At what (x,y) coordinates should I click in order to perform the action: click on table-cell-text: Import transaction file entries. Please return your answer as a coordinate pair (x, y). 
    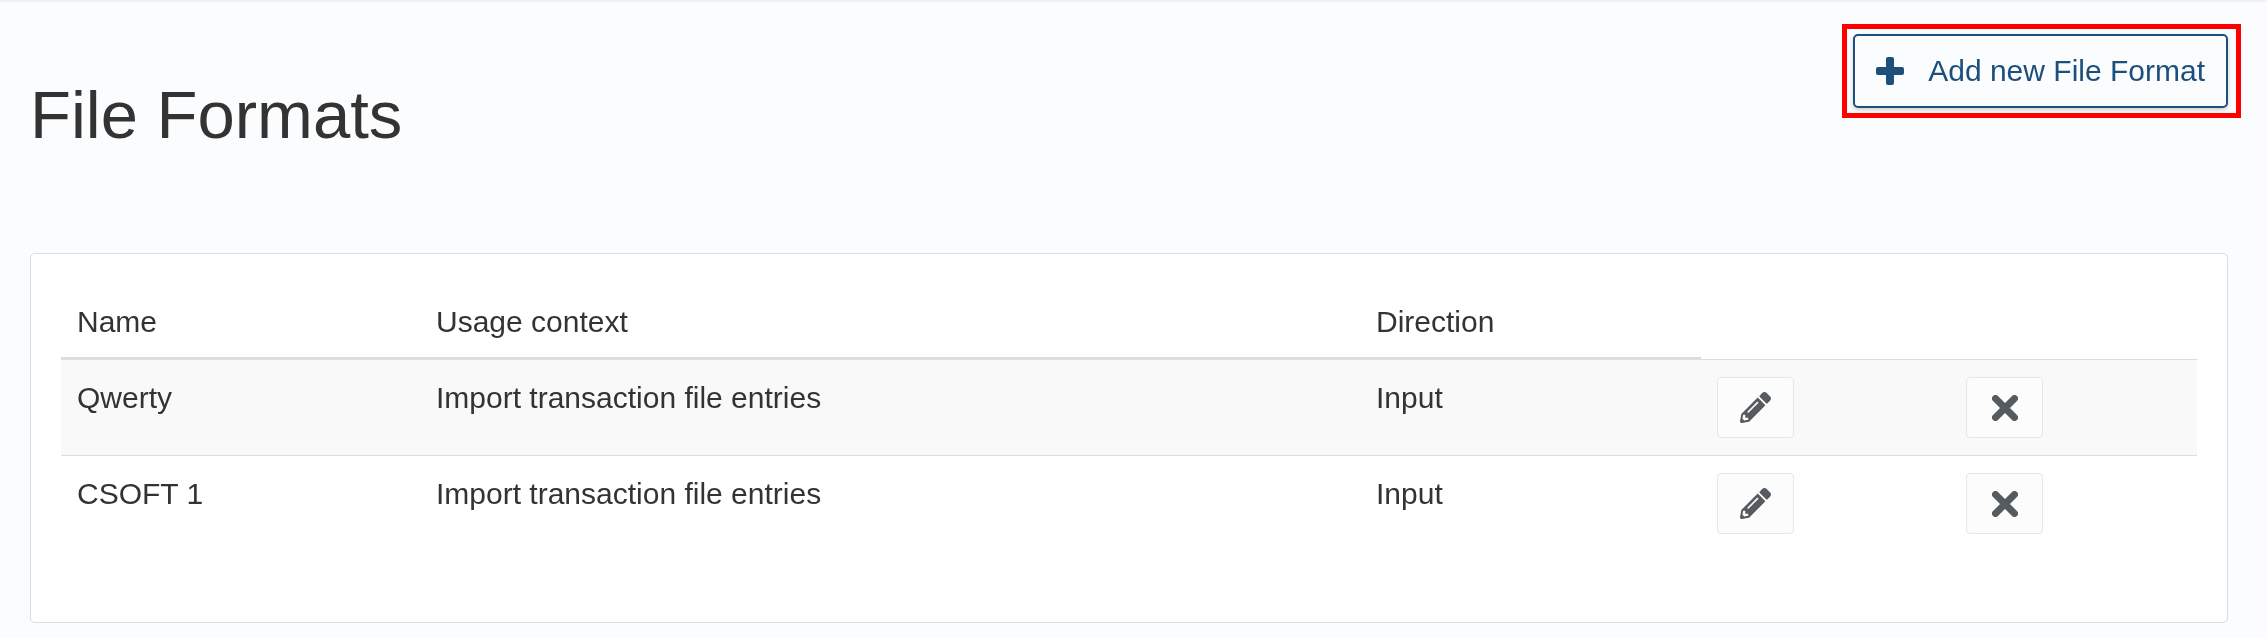
    Looking at the image, I should click on (629, 398).